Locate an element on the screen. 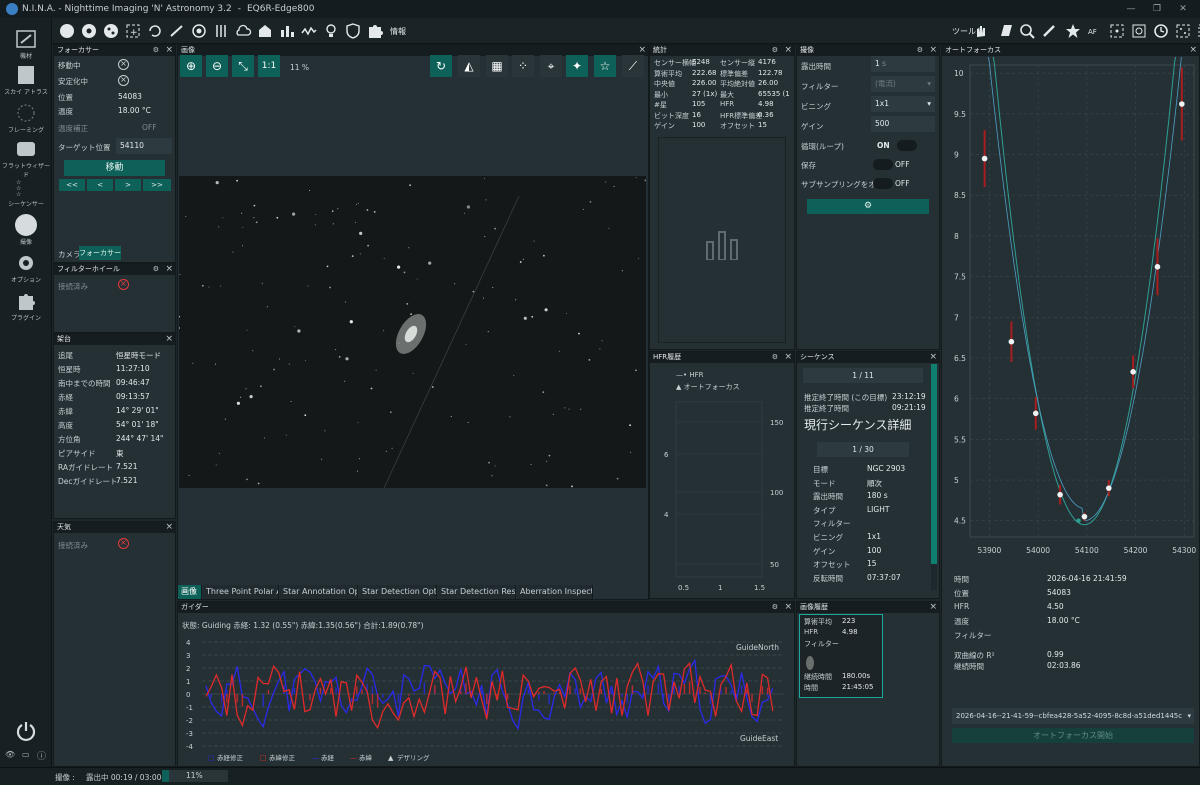 The image size is (1200, 785). rotate-image-button: ↻ is located at coordinates (441, 66).